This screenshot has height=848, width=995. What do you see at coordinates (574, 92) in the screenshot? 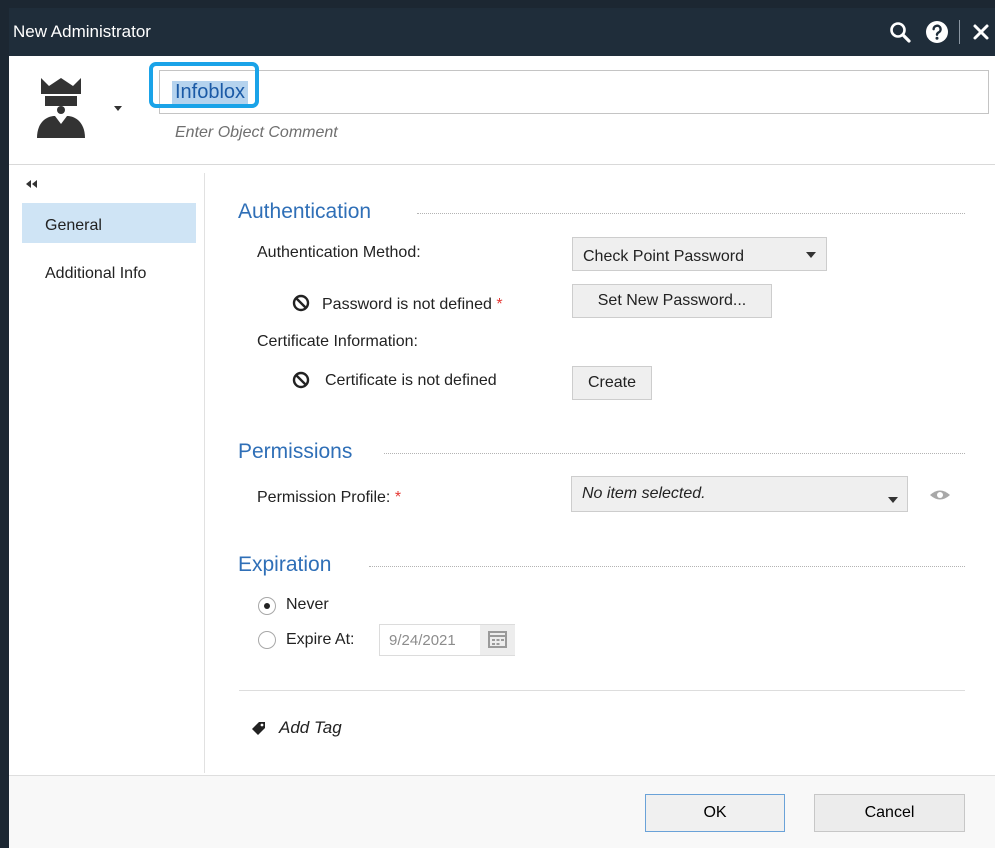
I see `object-name-input` at bounding box center [574, 92].